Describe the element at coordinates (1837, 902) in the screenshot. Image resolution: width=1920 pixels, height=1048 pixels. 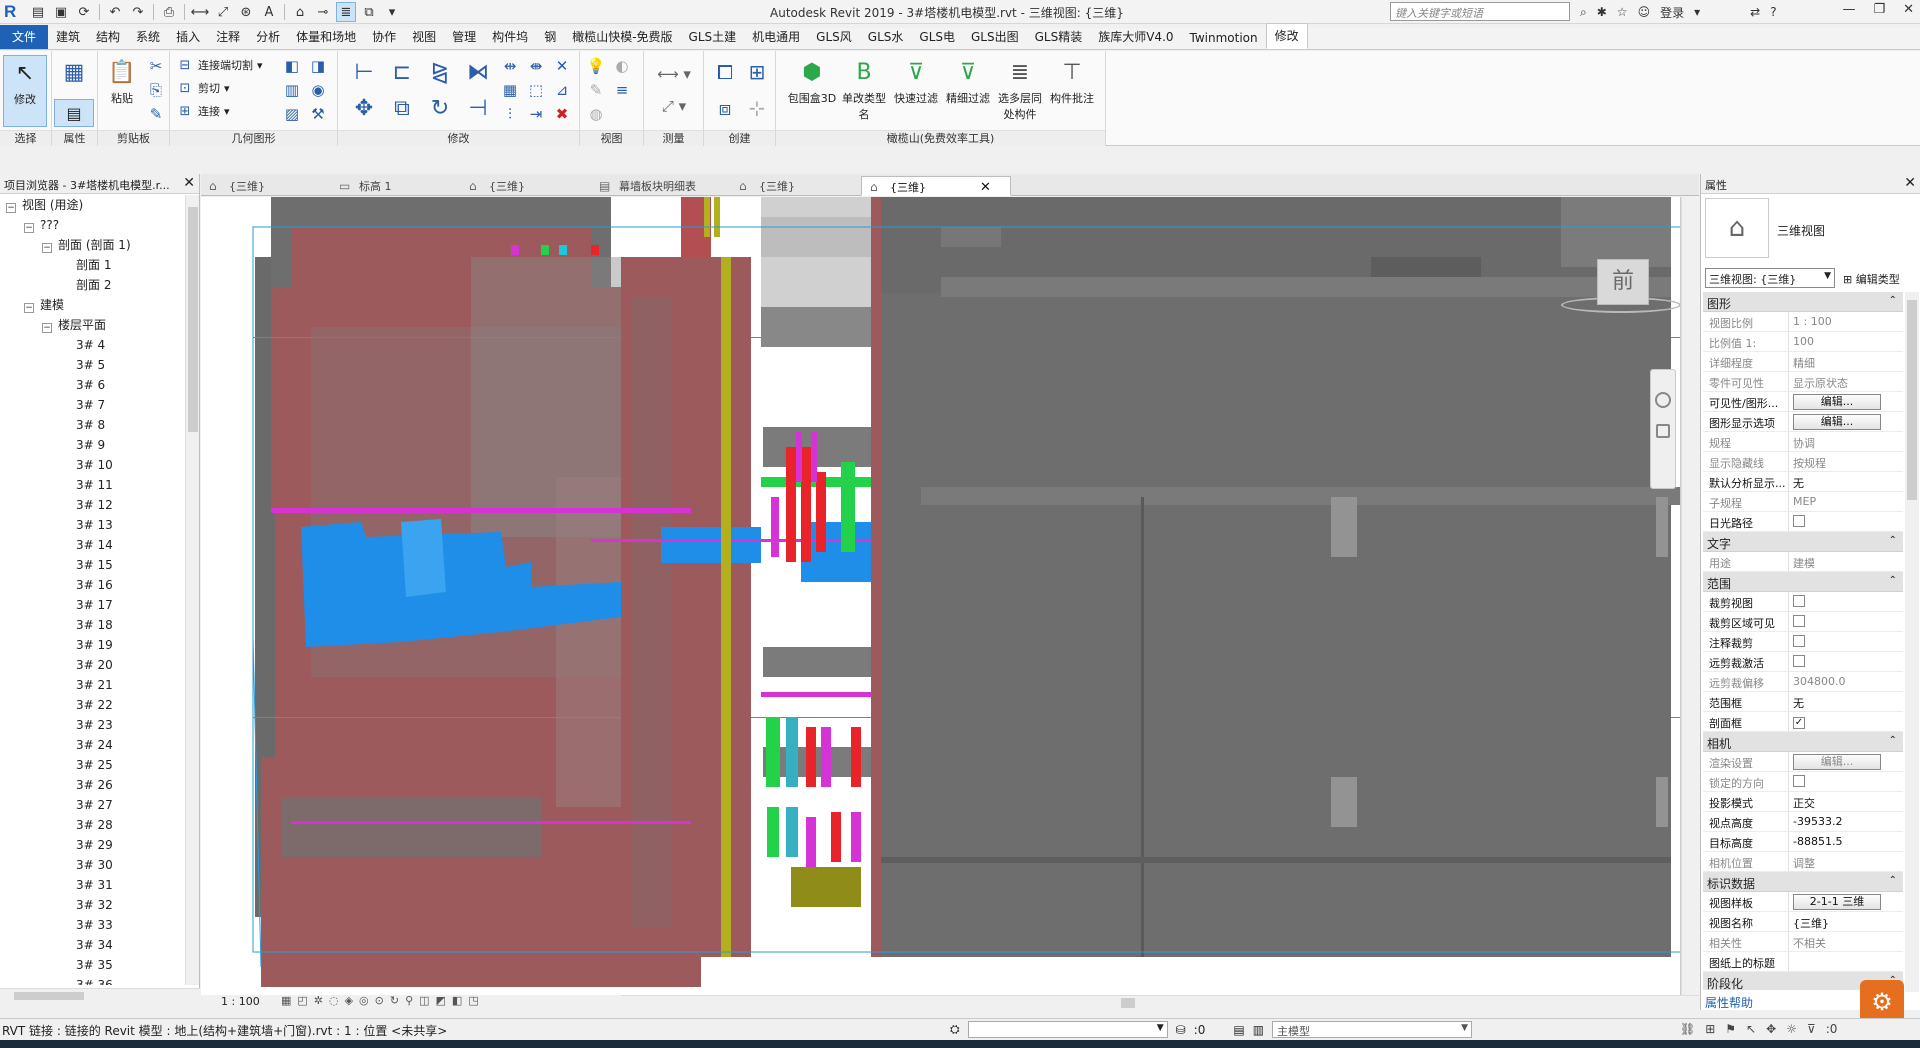
I see `property-edit-button: 2-1-1 三维` at that location.